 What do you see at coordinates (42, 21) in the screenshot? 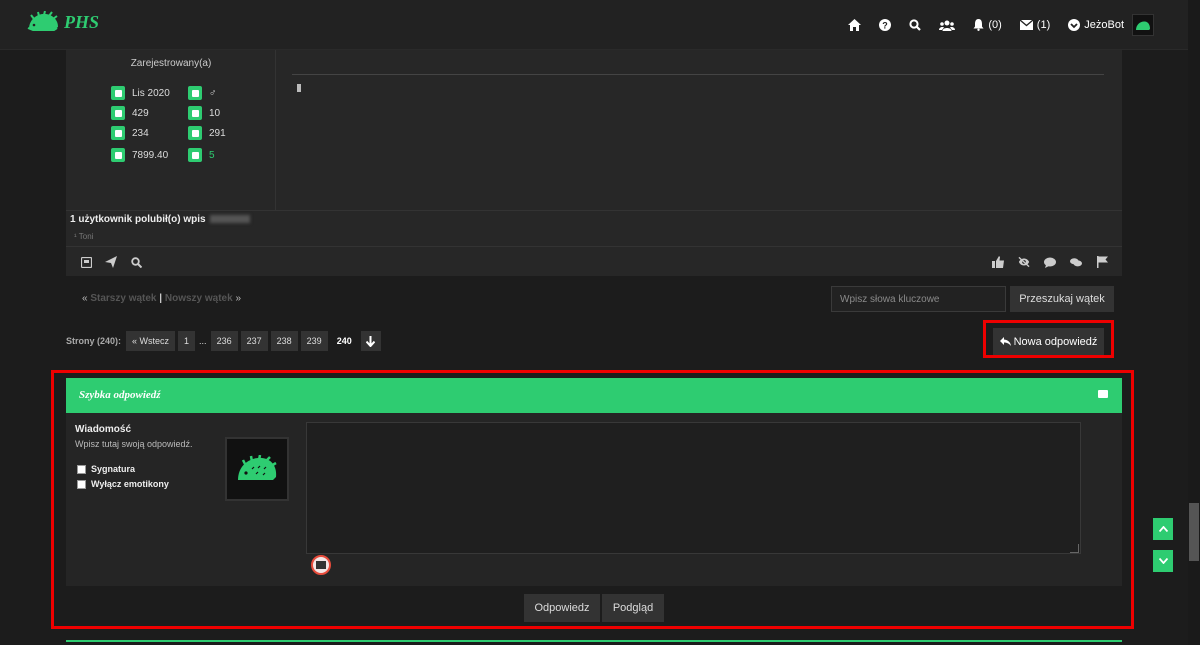
I see `hedgehog-logo-icon` at bounding box center [42, 21].